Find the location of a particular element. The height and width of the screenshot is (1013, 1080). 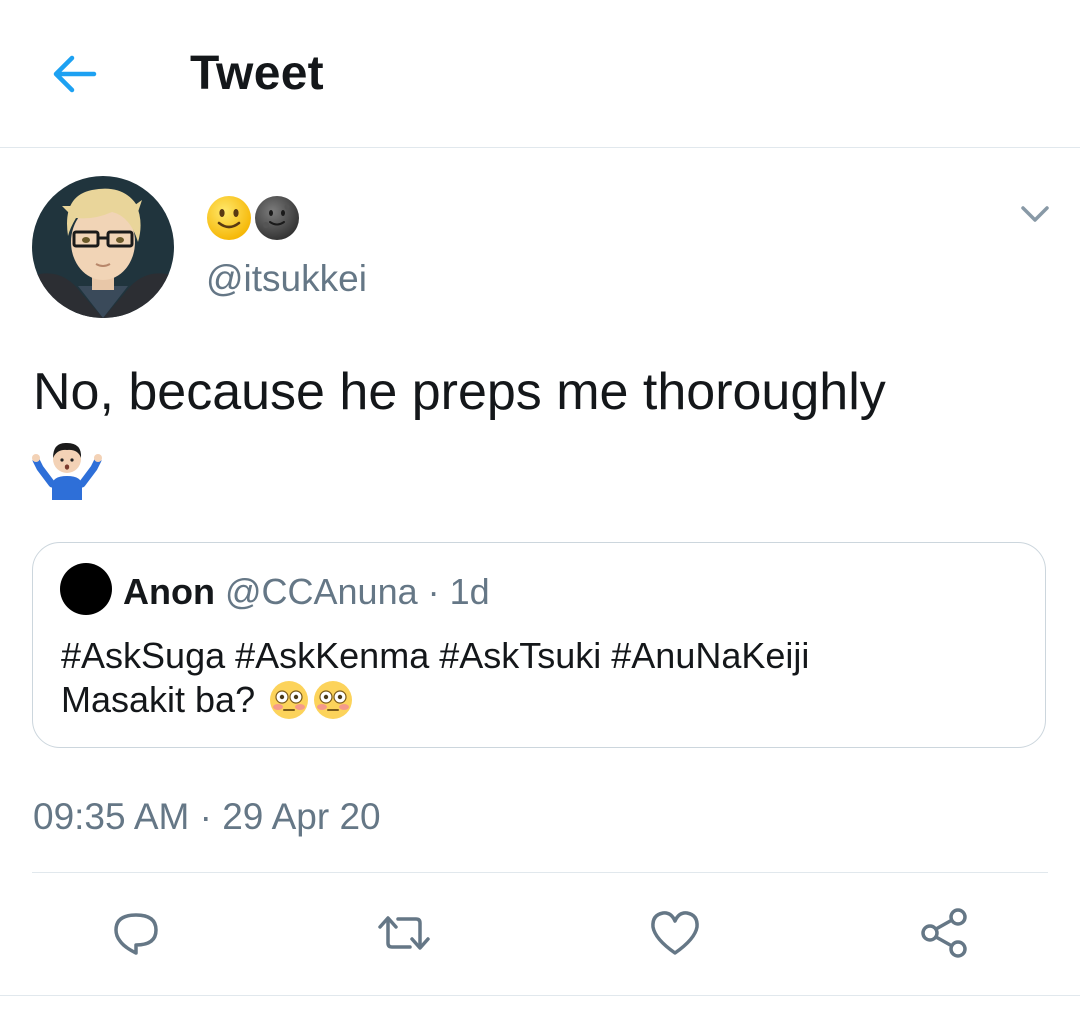

like-button is located at coordinates (675, 933).